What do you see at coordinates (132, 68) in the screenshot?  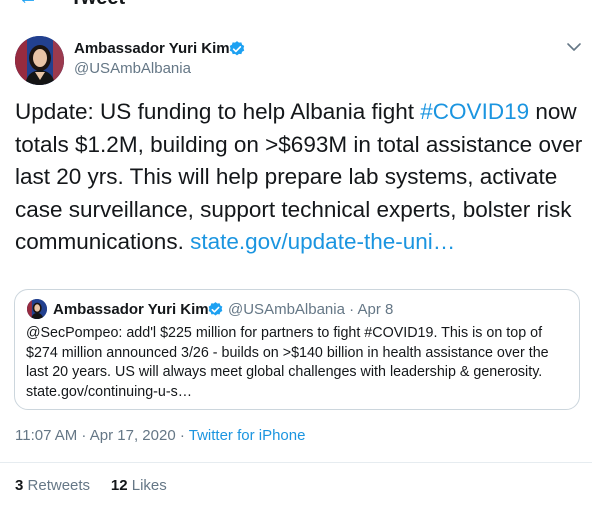 I see `author-handle: @USAmbAlbania` at bounding box center [132, 68].